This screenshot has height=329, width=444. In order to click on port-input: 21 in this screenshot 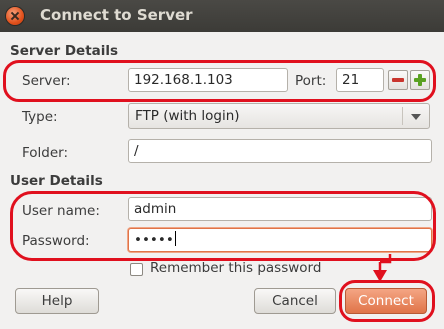, I will do `click(360, 80)`.